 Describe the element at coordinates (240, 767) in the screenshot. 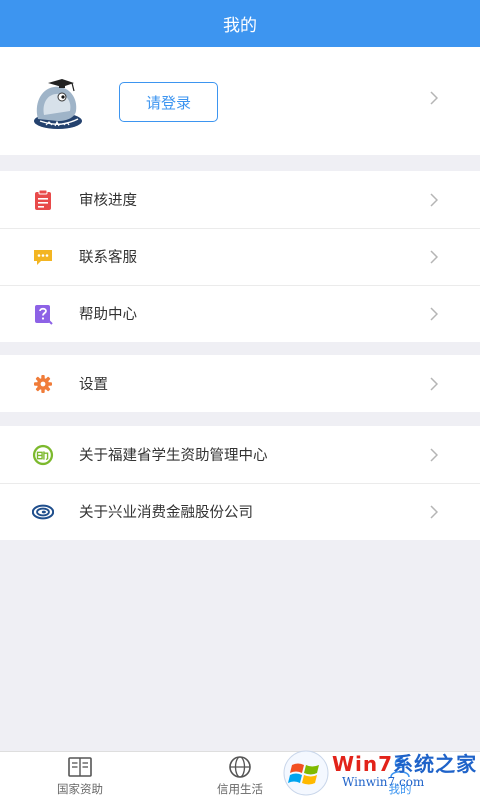

I see `globe-icon` at that location.